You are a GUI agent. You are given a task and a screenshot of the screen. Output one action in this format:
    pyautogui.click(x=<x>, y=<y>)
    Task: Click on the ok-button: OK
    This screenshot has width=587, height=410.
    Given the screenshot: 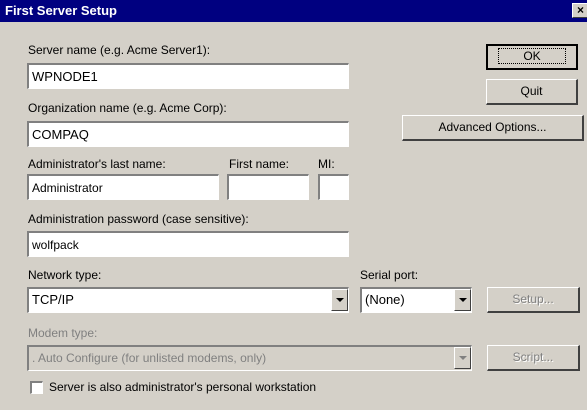 What is the action you would take?
    pyautogui.click(x=532, y=57)
    